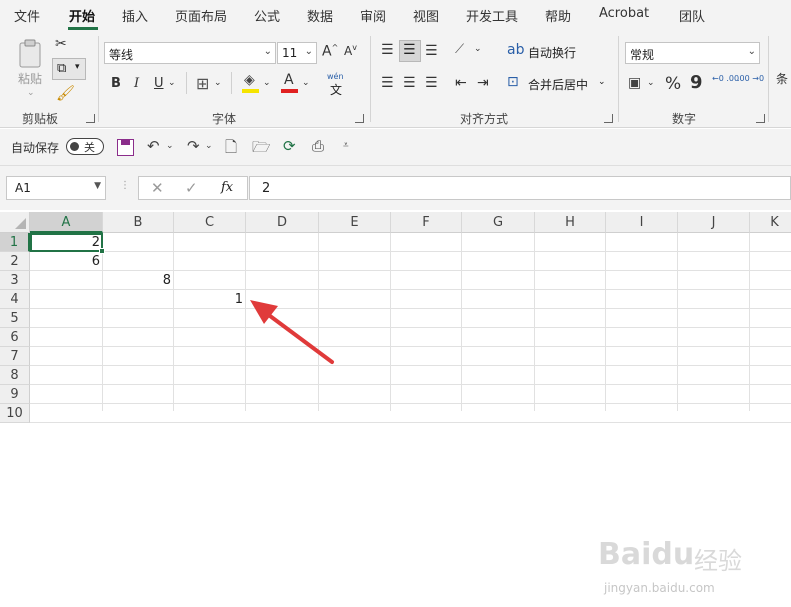 The width and height of the screenshot is (791, 607). What do you see at coordinates (750, 78) in the screenshot?
I see `decrease-decimal-button: .00 →0` at bounding box center [750, 78].